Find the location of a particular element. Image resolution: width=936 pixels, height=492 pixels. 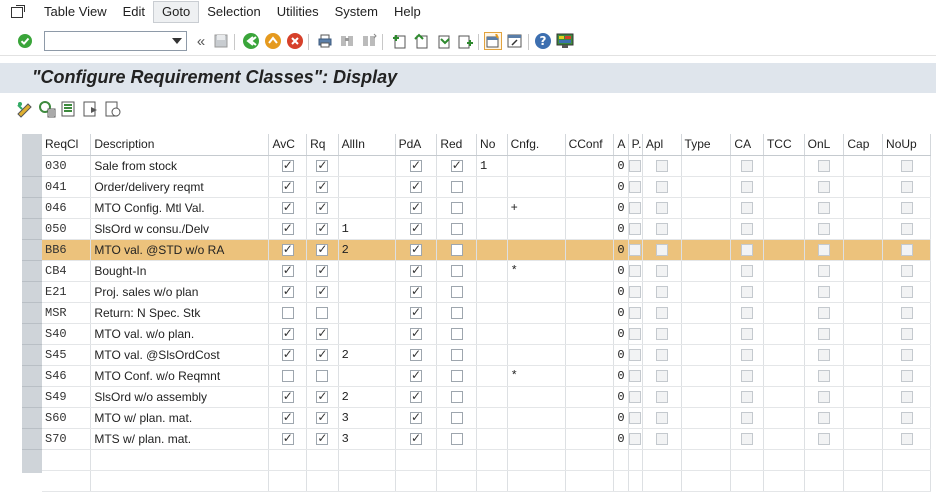

find-next-icon is located at coordinates (369, 41).